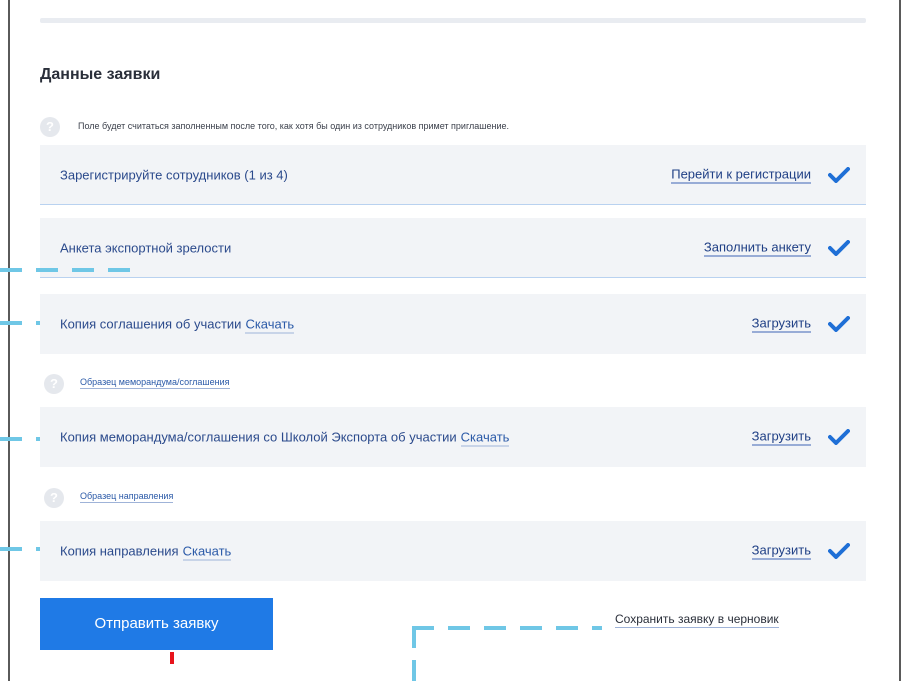 The image size is (901, 681). I want to click on row-label: Копия соглашения об участии Скачать, so click(177, 325).